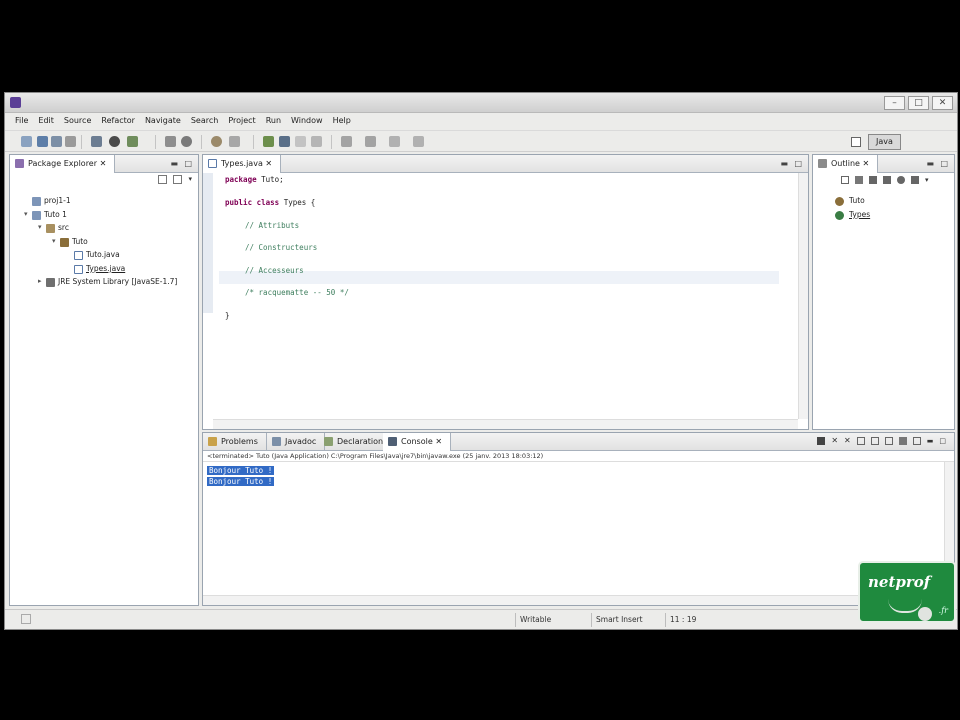  What do you see at coordinates (328, 441) in the screenshot?
I see `declaration-icon` at bounding box center [328, 441].